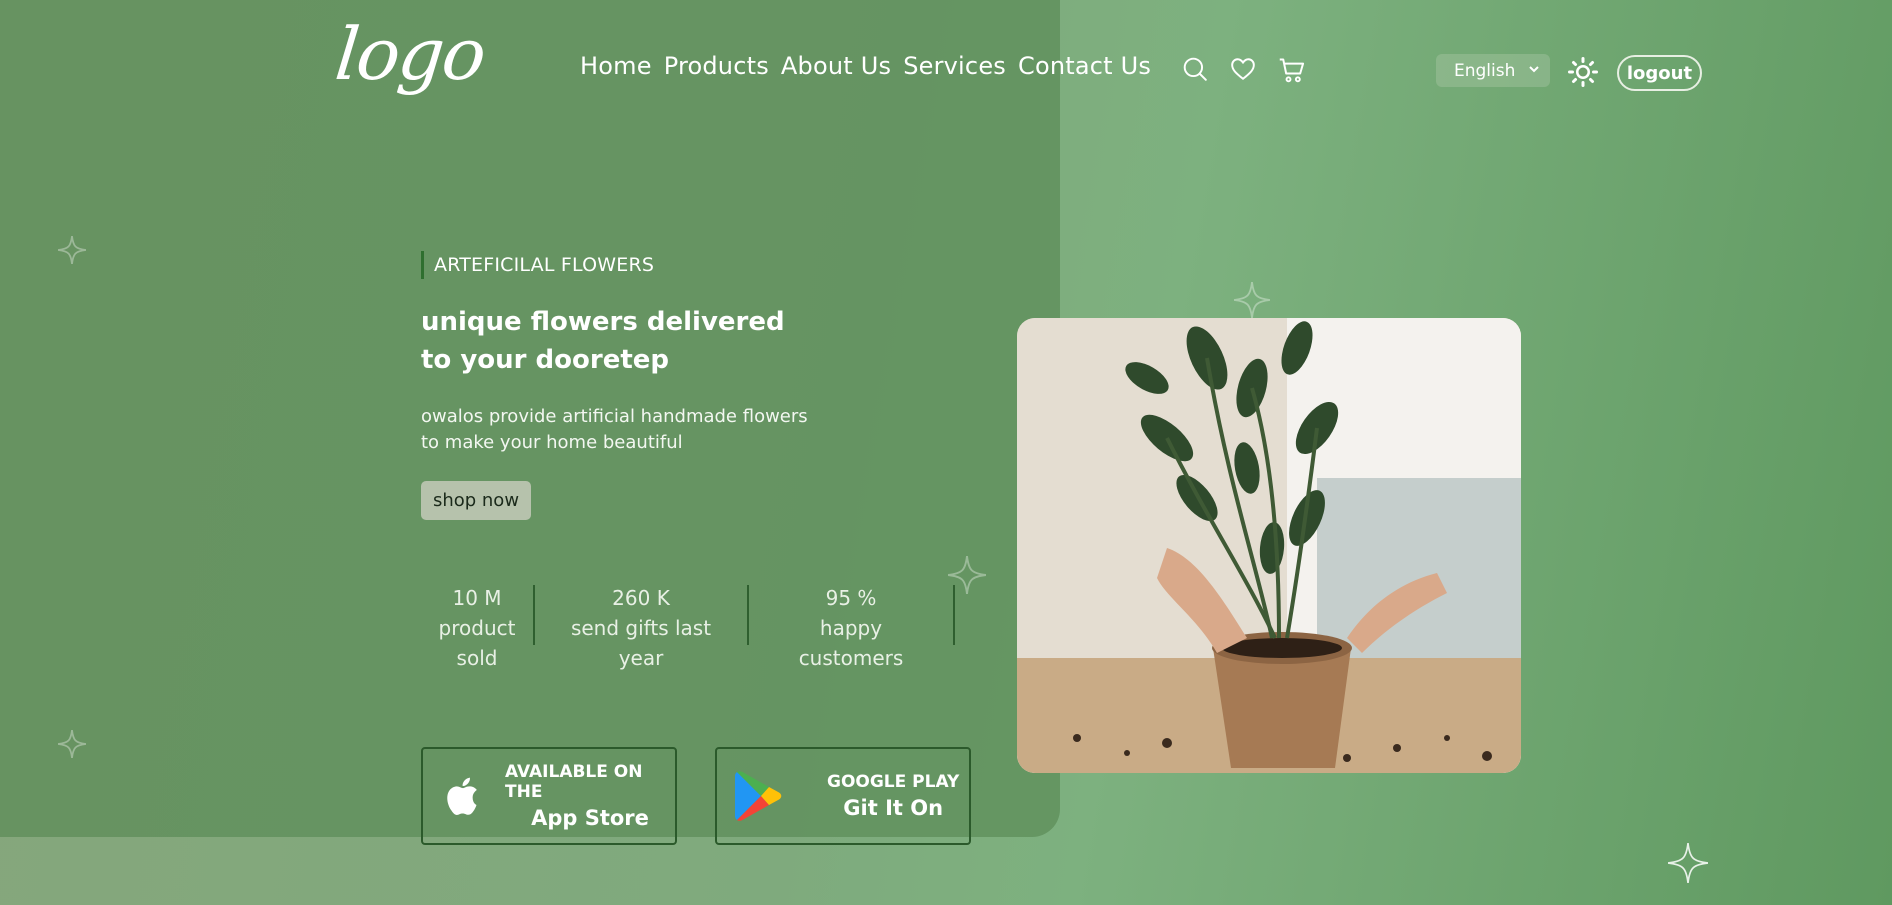  What do you see at coordinates (759, 796) in the screenshot?
I see `google-play-icon` at bounding box center [759, 796].